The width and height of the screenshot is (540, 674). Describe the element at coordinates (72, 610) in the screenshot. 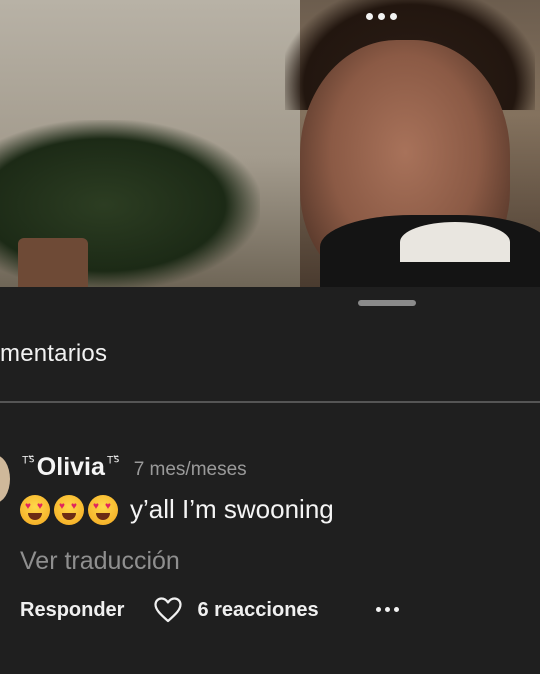

I see `reply-button: Responder` at that location.